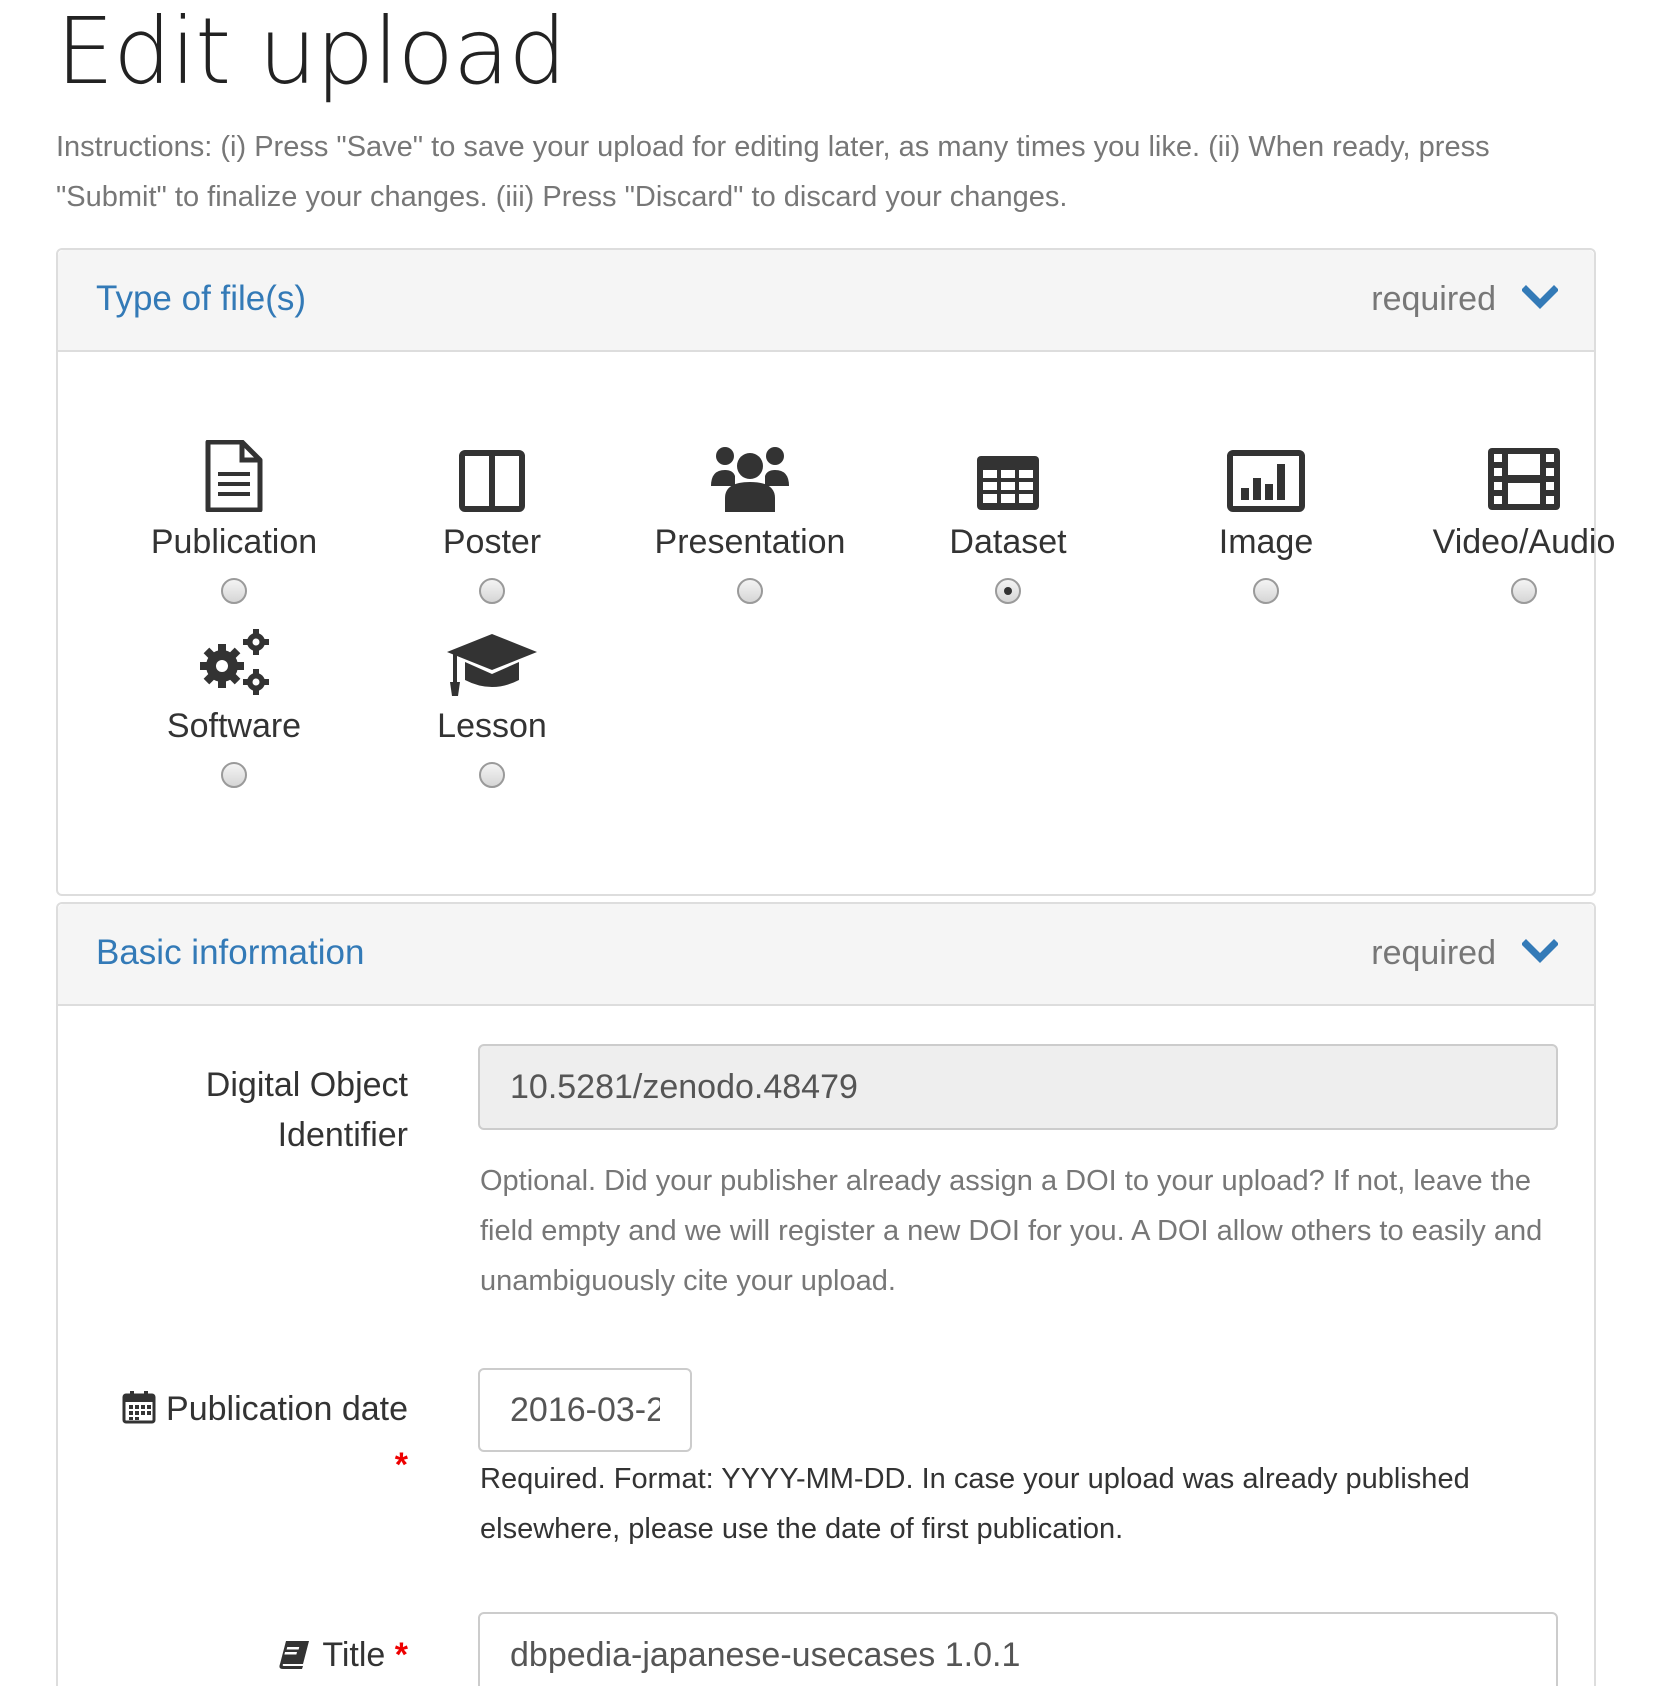 This screenshot has height=1686, width=1678. I want to click on page-title: Edit upload, so click(311, 52).